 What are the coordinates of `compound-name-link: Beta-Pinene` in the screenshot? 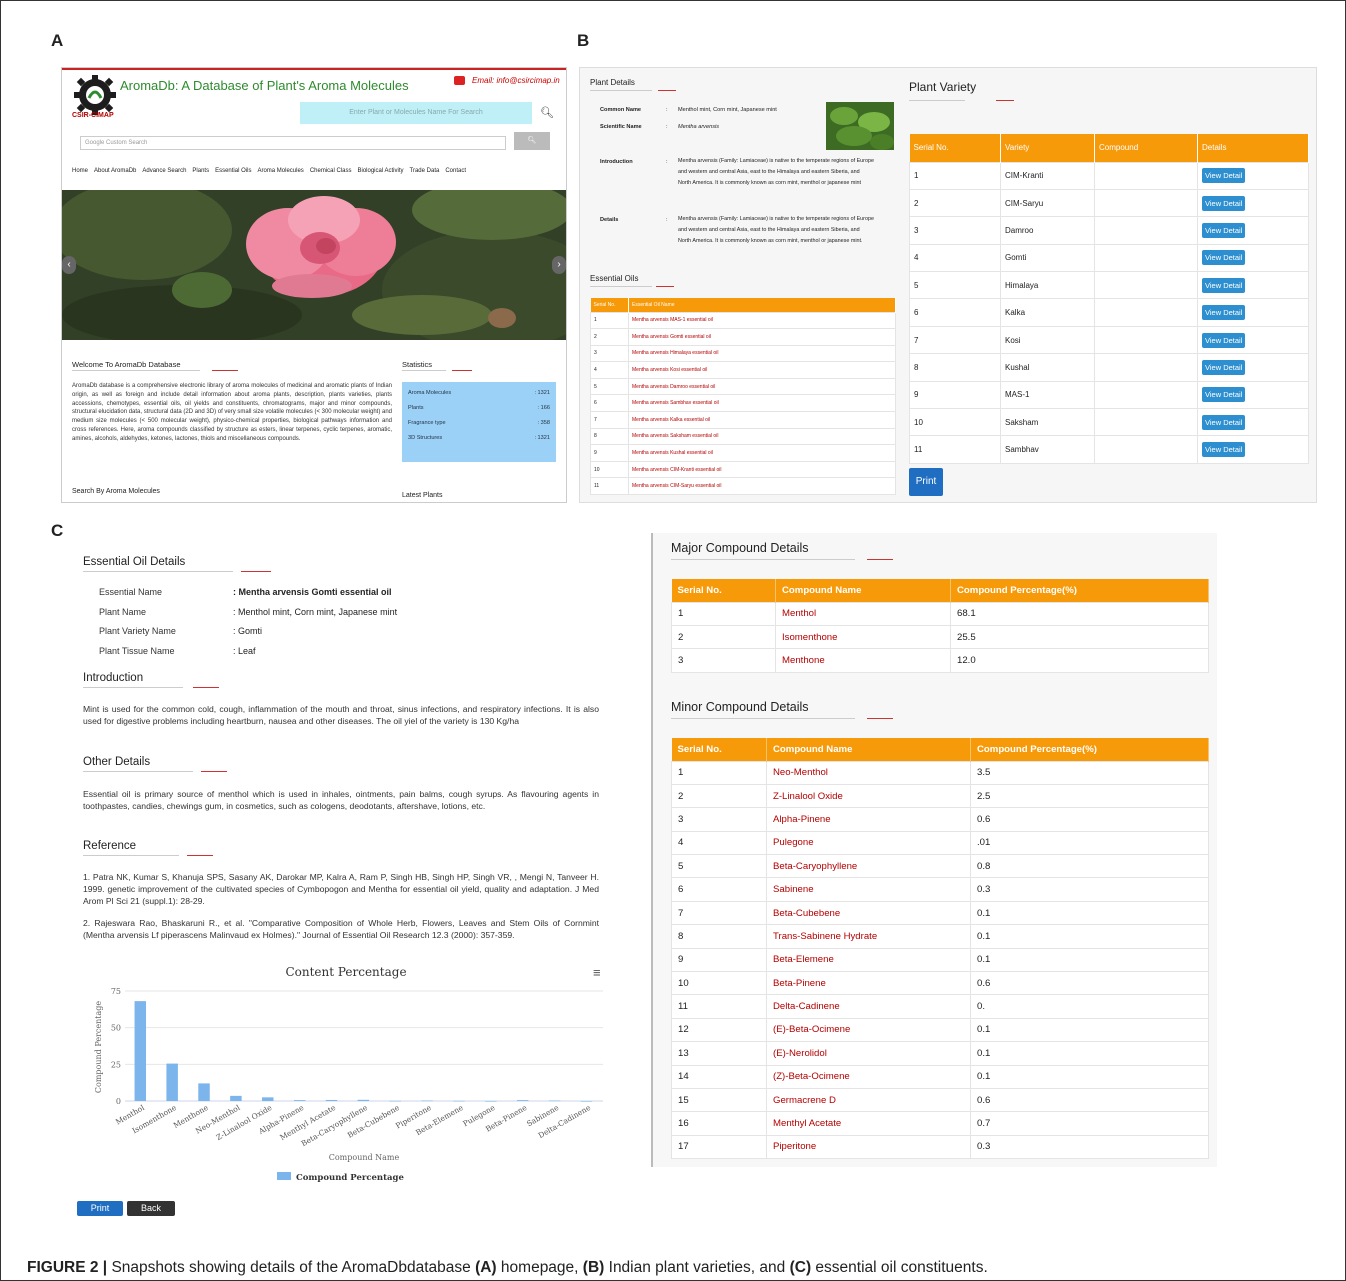 It's located at (868, 983).